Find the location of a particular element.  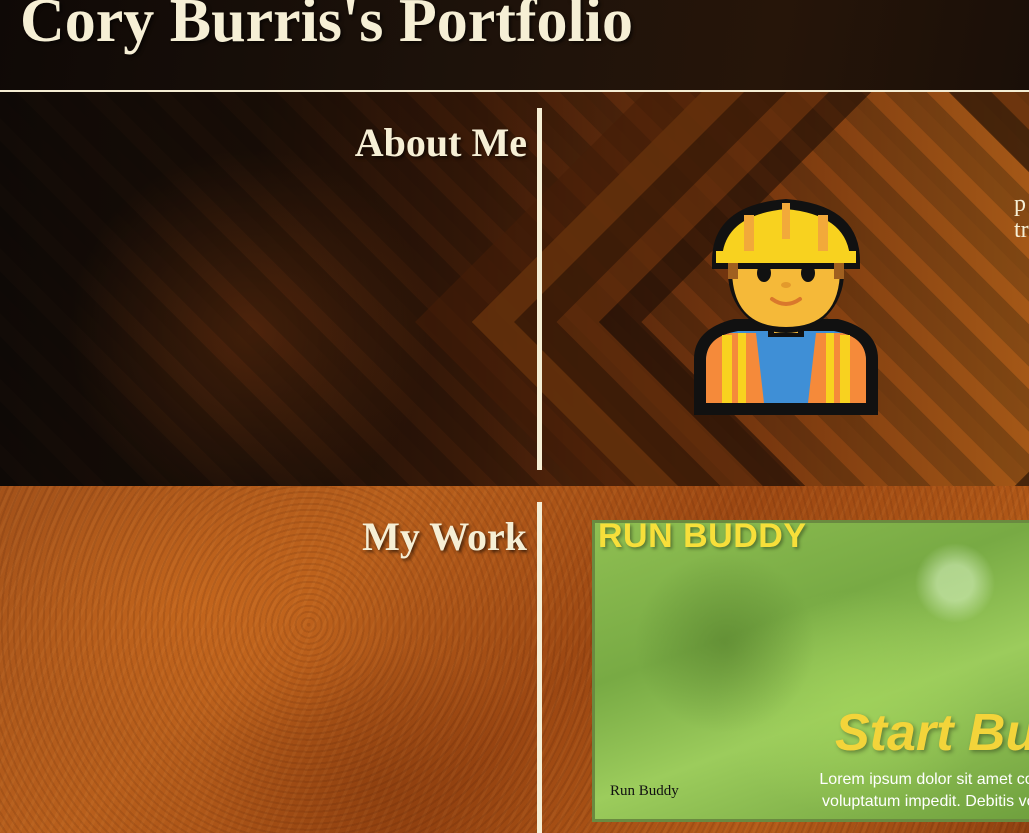

project-caption: Run Buddy is located at coordinates (644, 791).